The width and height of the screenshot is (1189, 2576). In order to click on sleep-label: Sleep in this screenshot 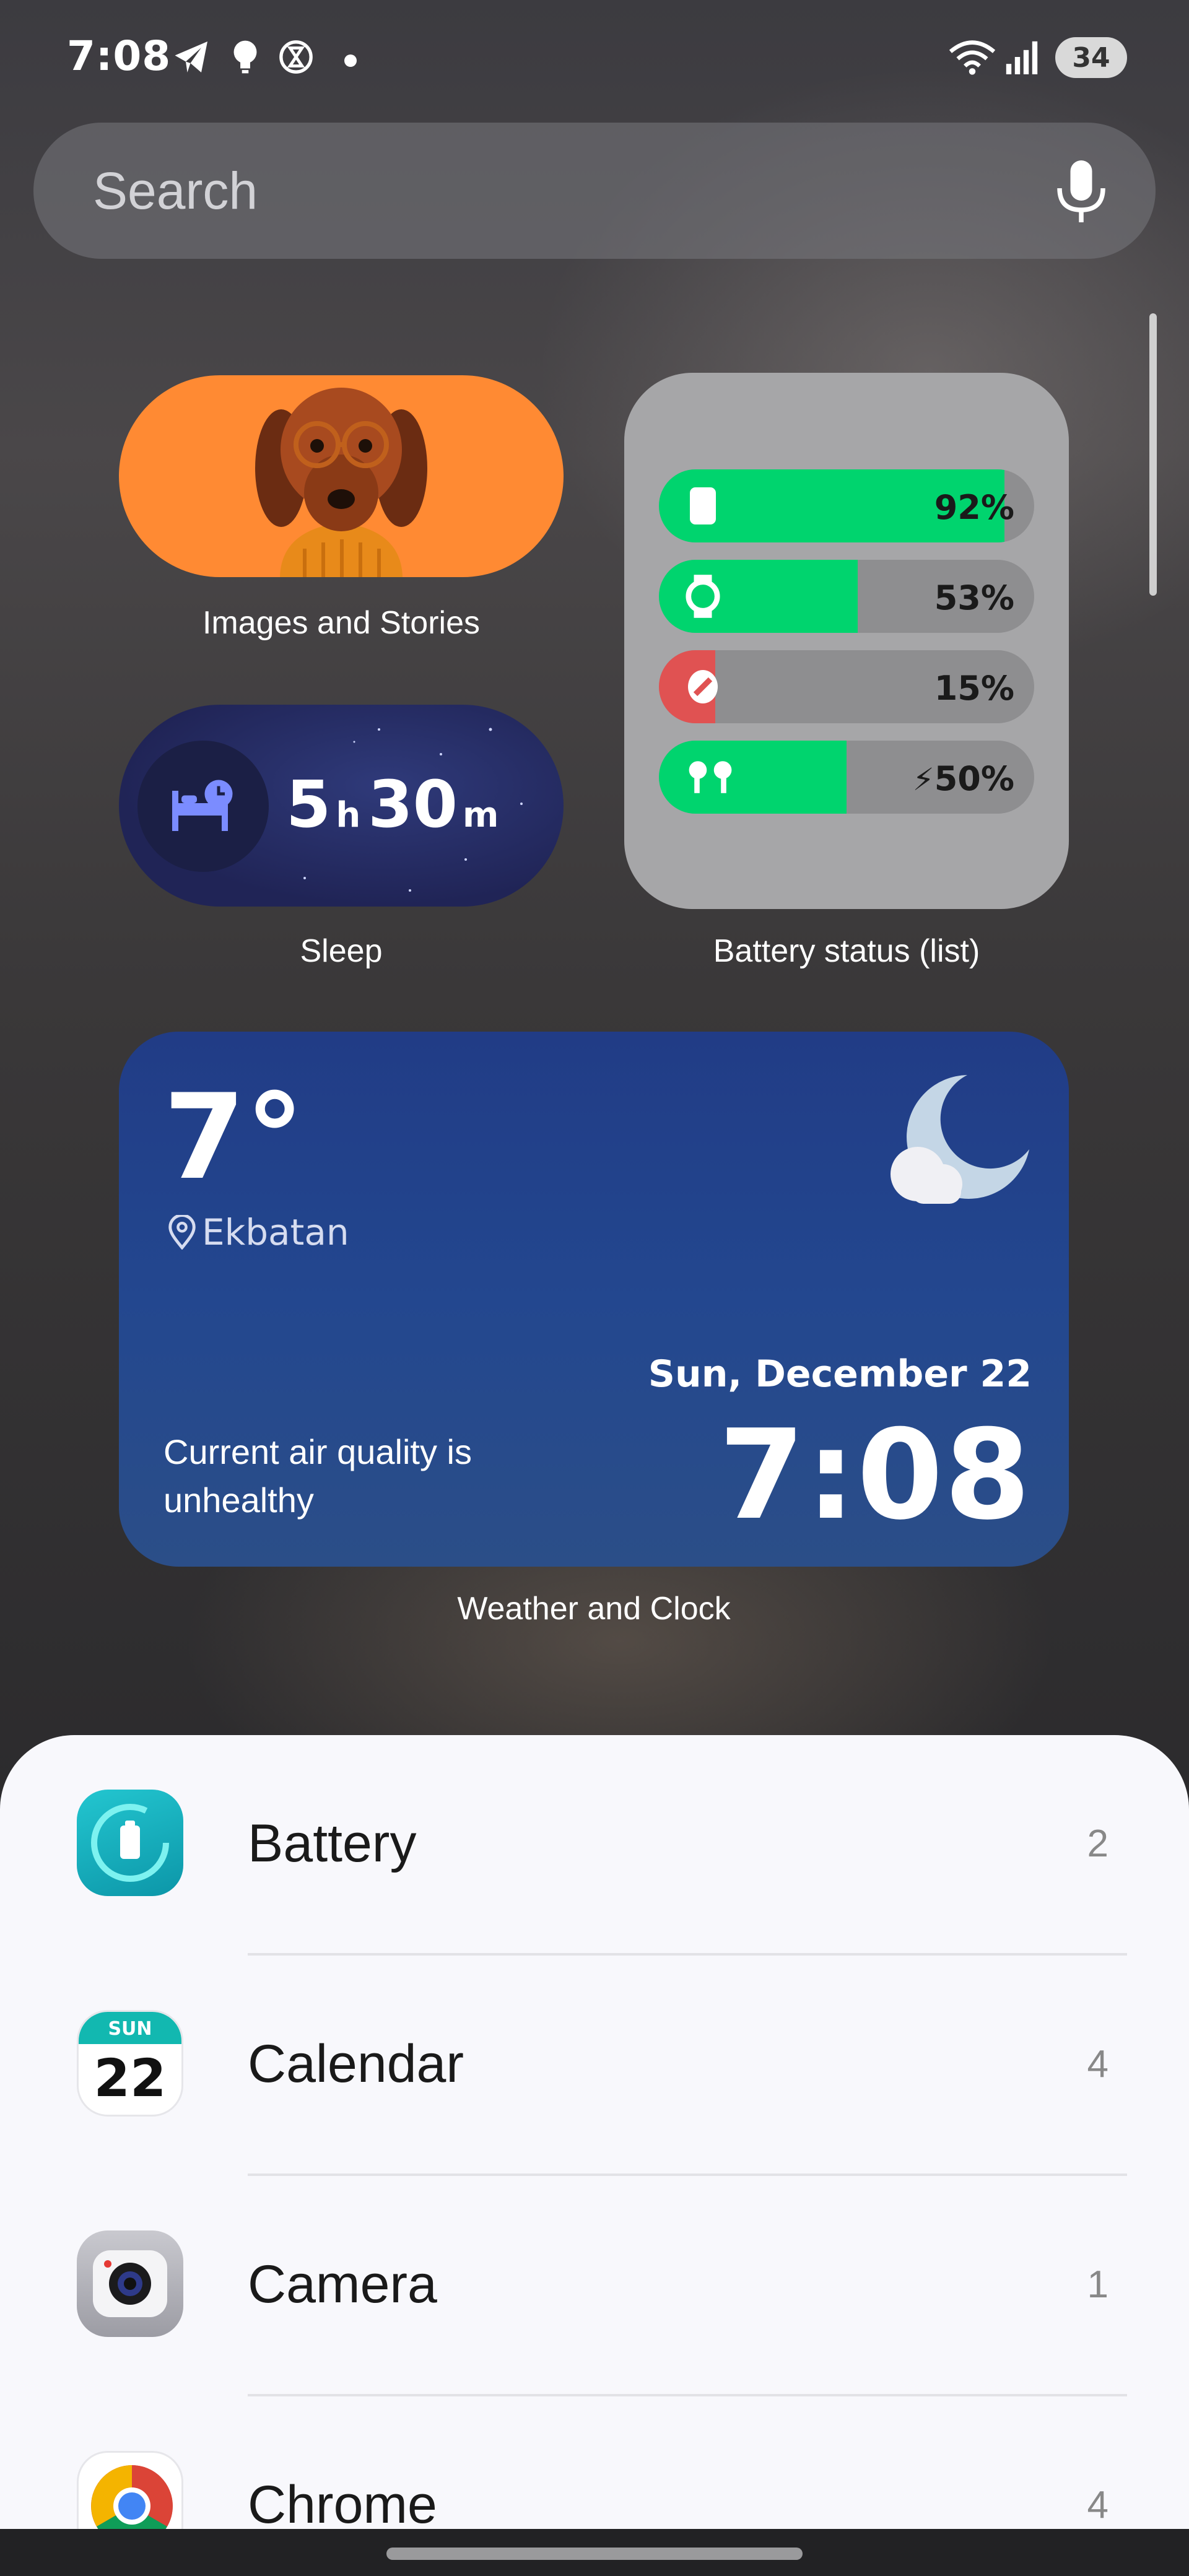, I will do `click(341, 951)`.